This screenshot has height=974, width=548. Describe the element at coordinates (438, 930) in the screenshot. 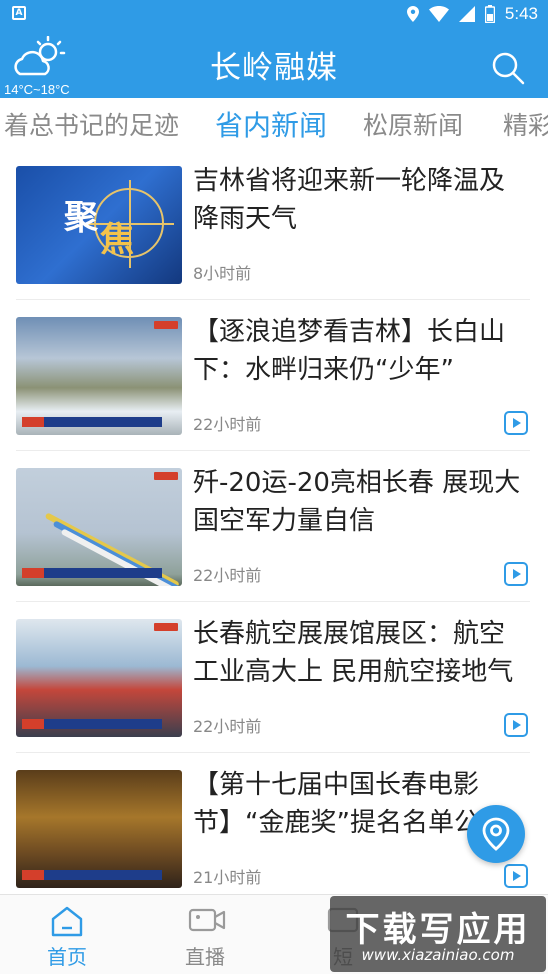

I see `watermark-title: 下载写应用` at that location.